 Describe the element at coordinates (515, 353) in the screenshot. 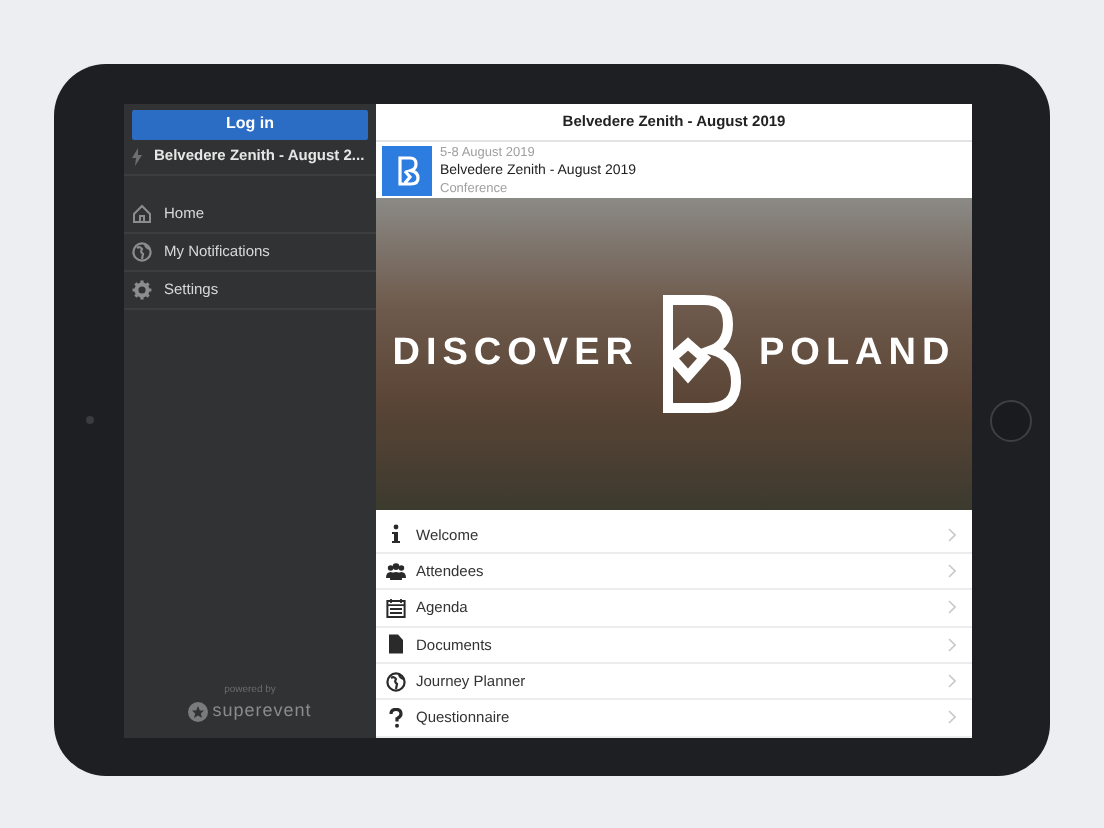

I see `banner-word: DISCOVER` at that location.